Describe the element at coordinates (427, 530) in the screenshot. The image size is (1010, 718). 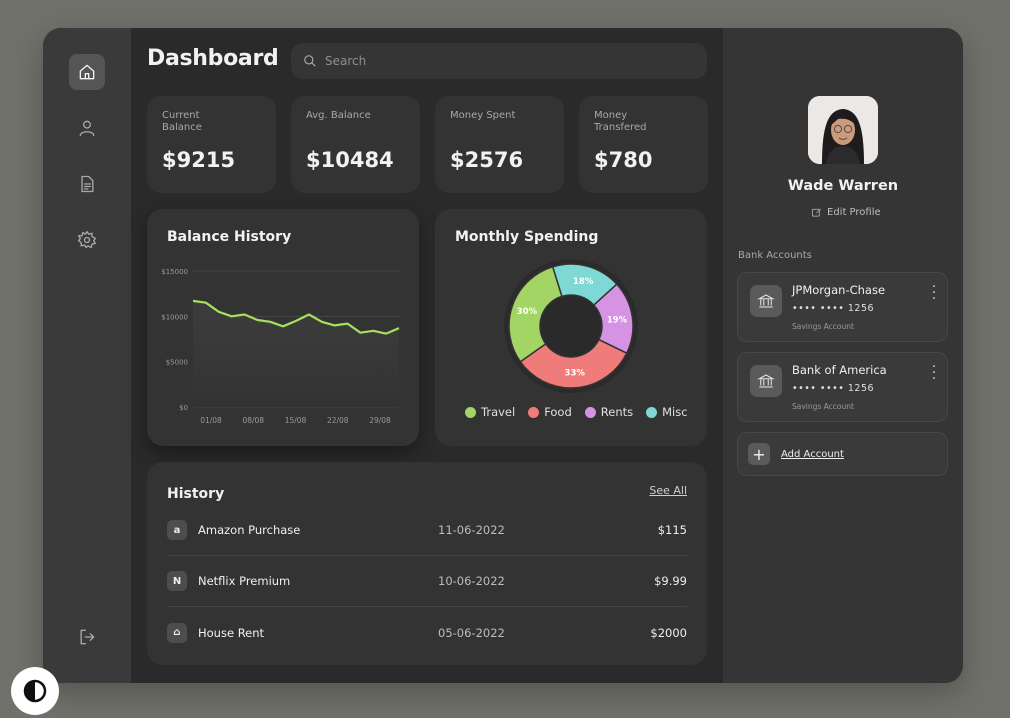
I see `history-row: a Amazon Purchase 11-06-2022 $115` at that location.